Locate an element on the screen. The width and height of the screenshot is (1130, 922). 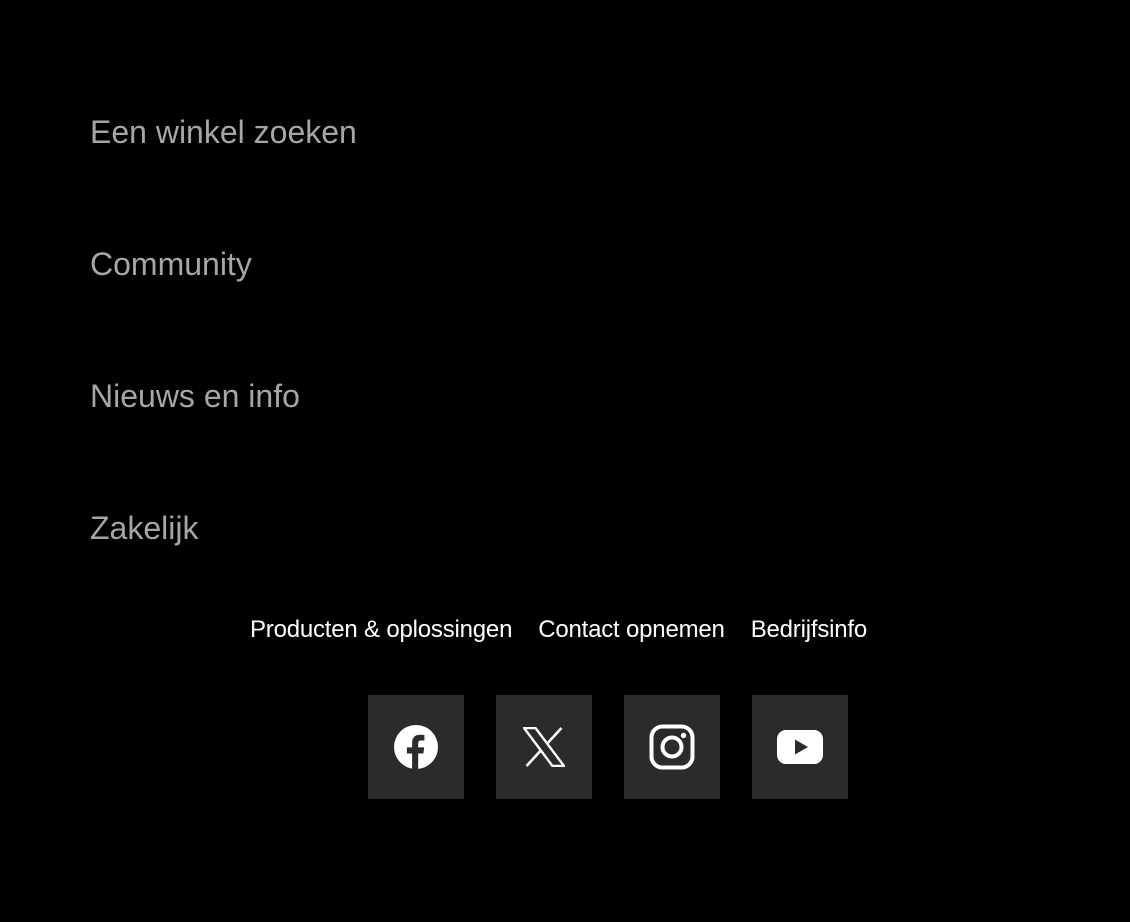
instagram-button is located at coordinates (672, 747).